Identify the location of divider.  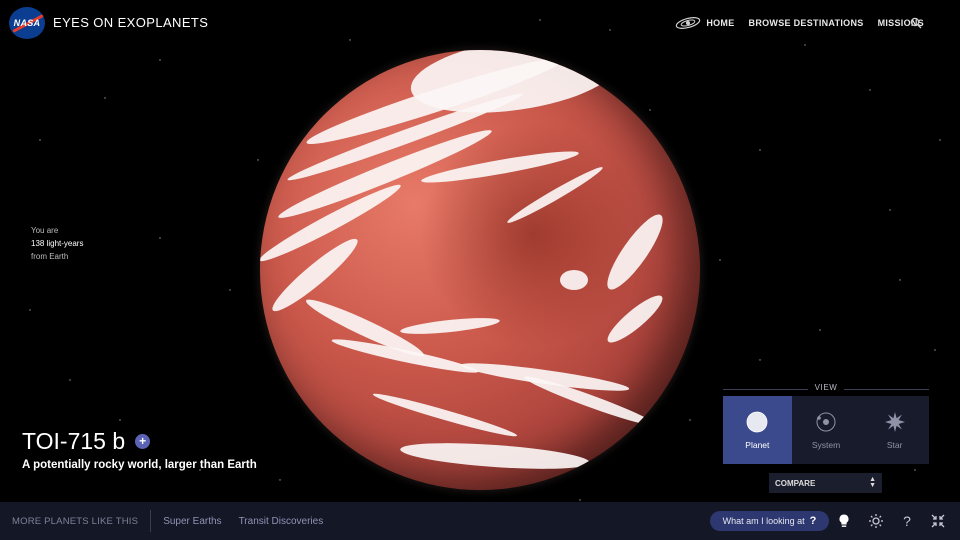
(151, 521).